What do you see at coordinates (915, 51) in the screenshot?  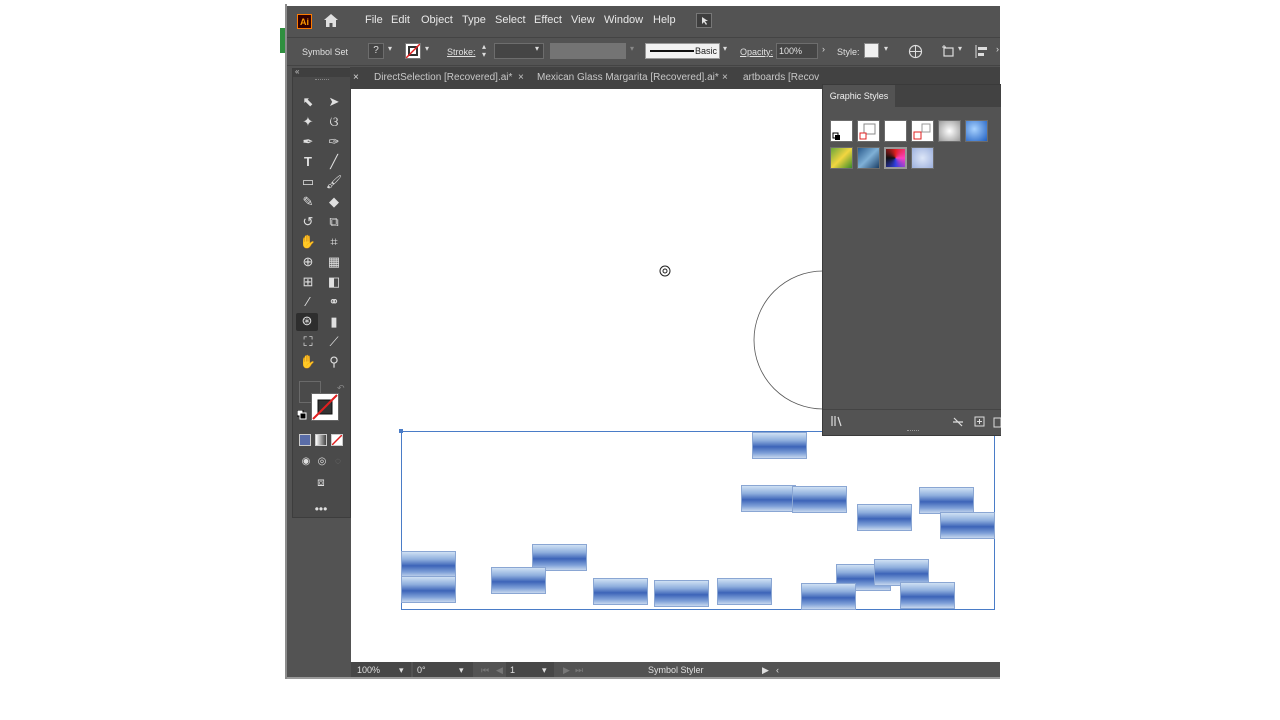 I see `recolor-artwork-icon` at bounding box center [915, 51].